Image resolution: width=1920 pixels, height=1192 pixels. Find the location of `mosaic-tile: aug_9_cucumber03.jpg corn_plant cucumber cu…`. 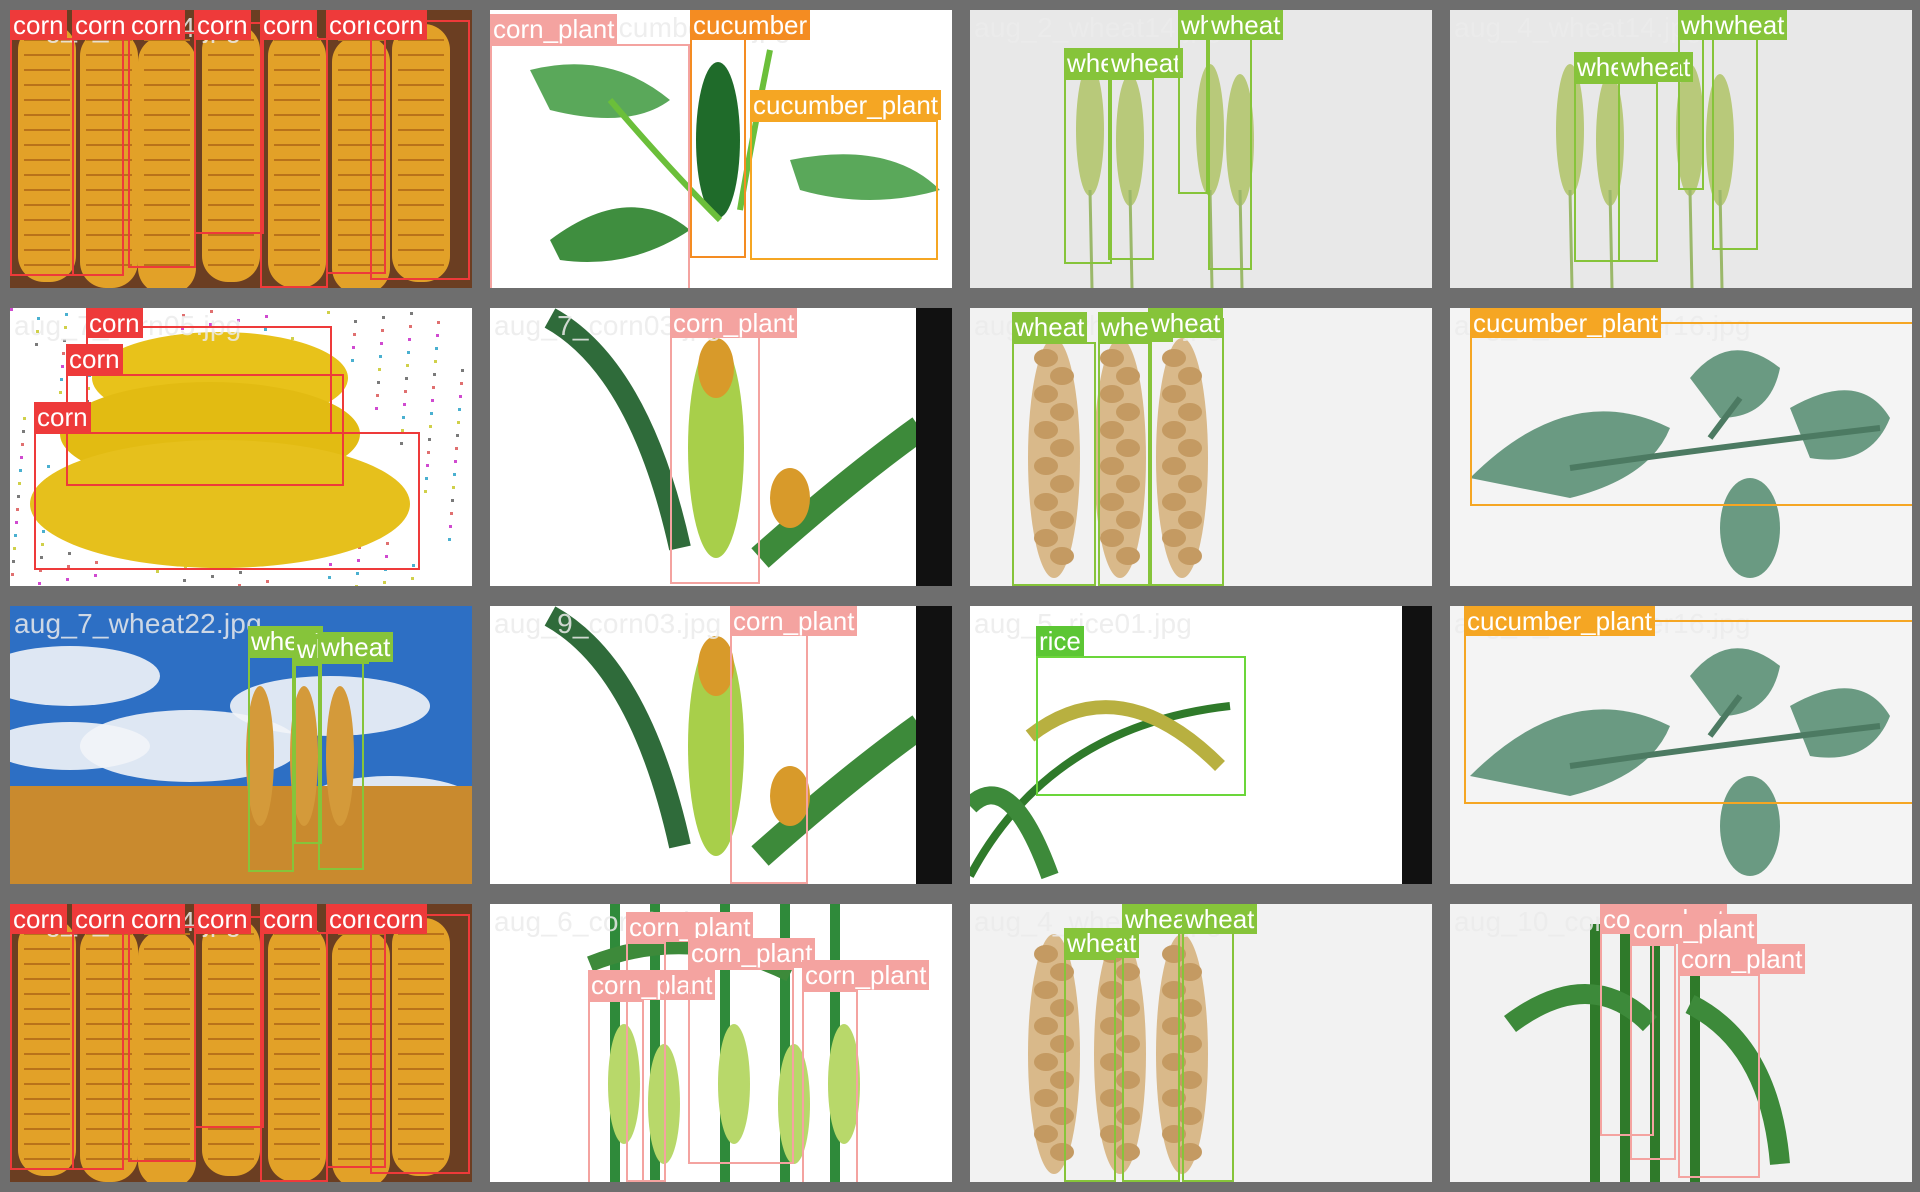

mosaic-tile: aug_9_cucumber03.jpg corn_plant cucumber cu… is located at coordinates (721, 149).